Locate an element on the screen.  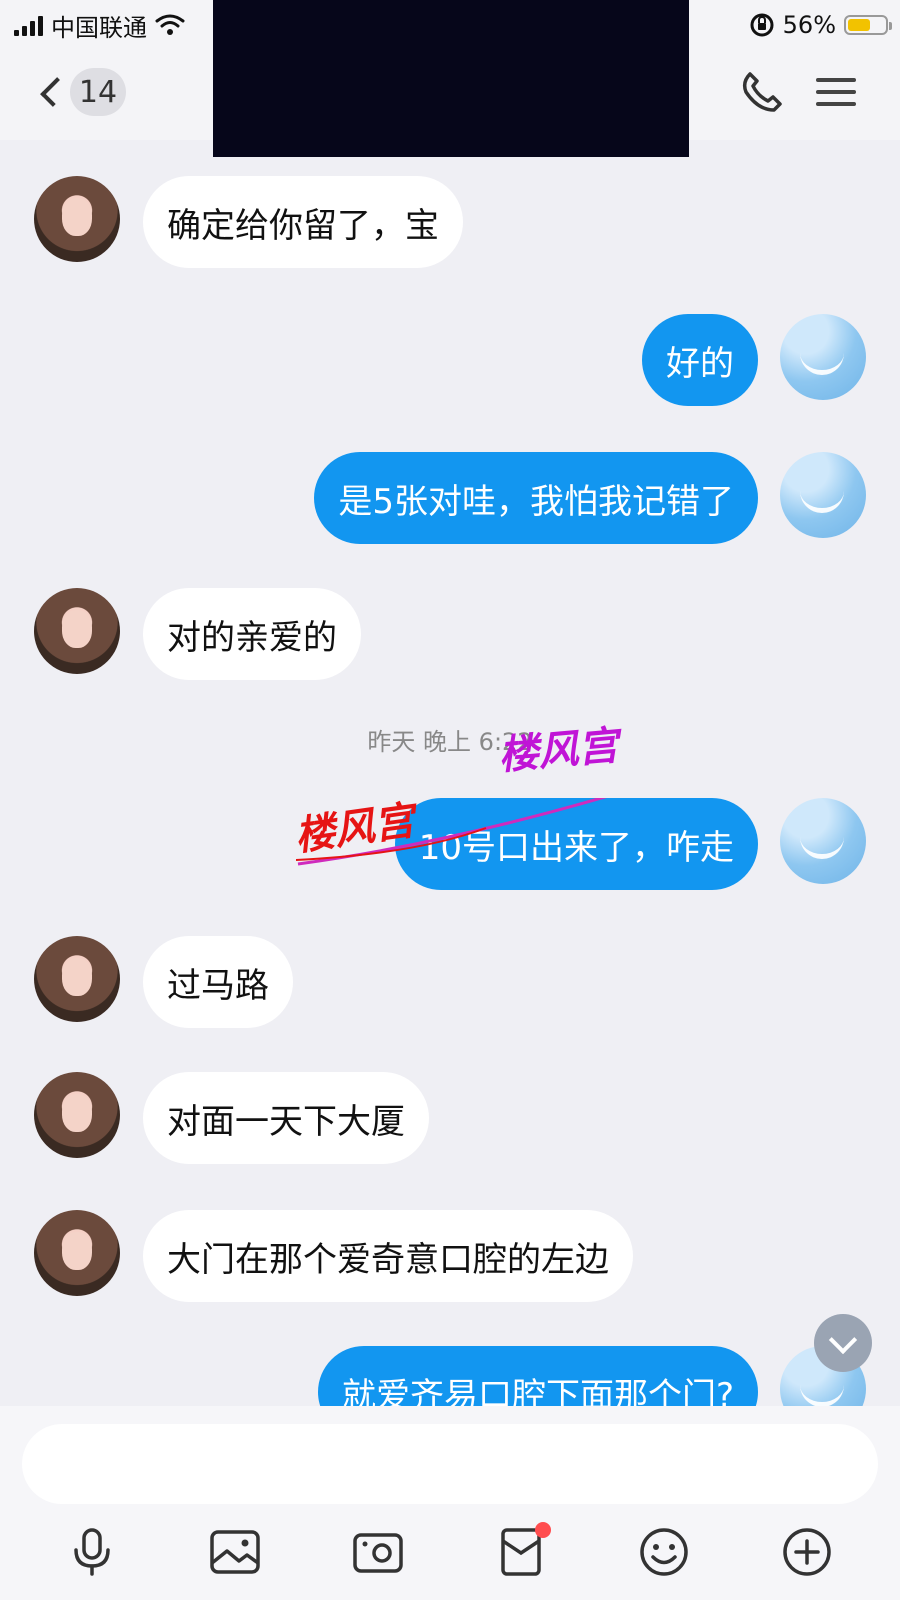
plus-icon is located at coordinates (807, 1552).